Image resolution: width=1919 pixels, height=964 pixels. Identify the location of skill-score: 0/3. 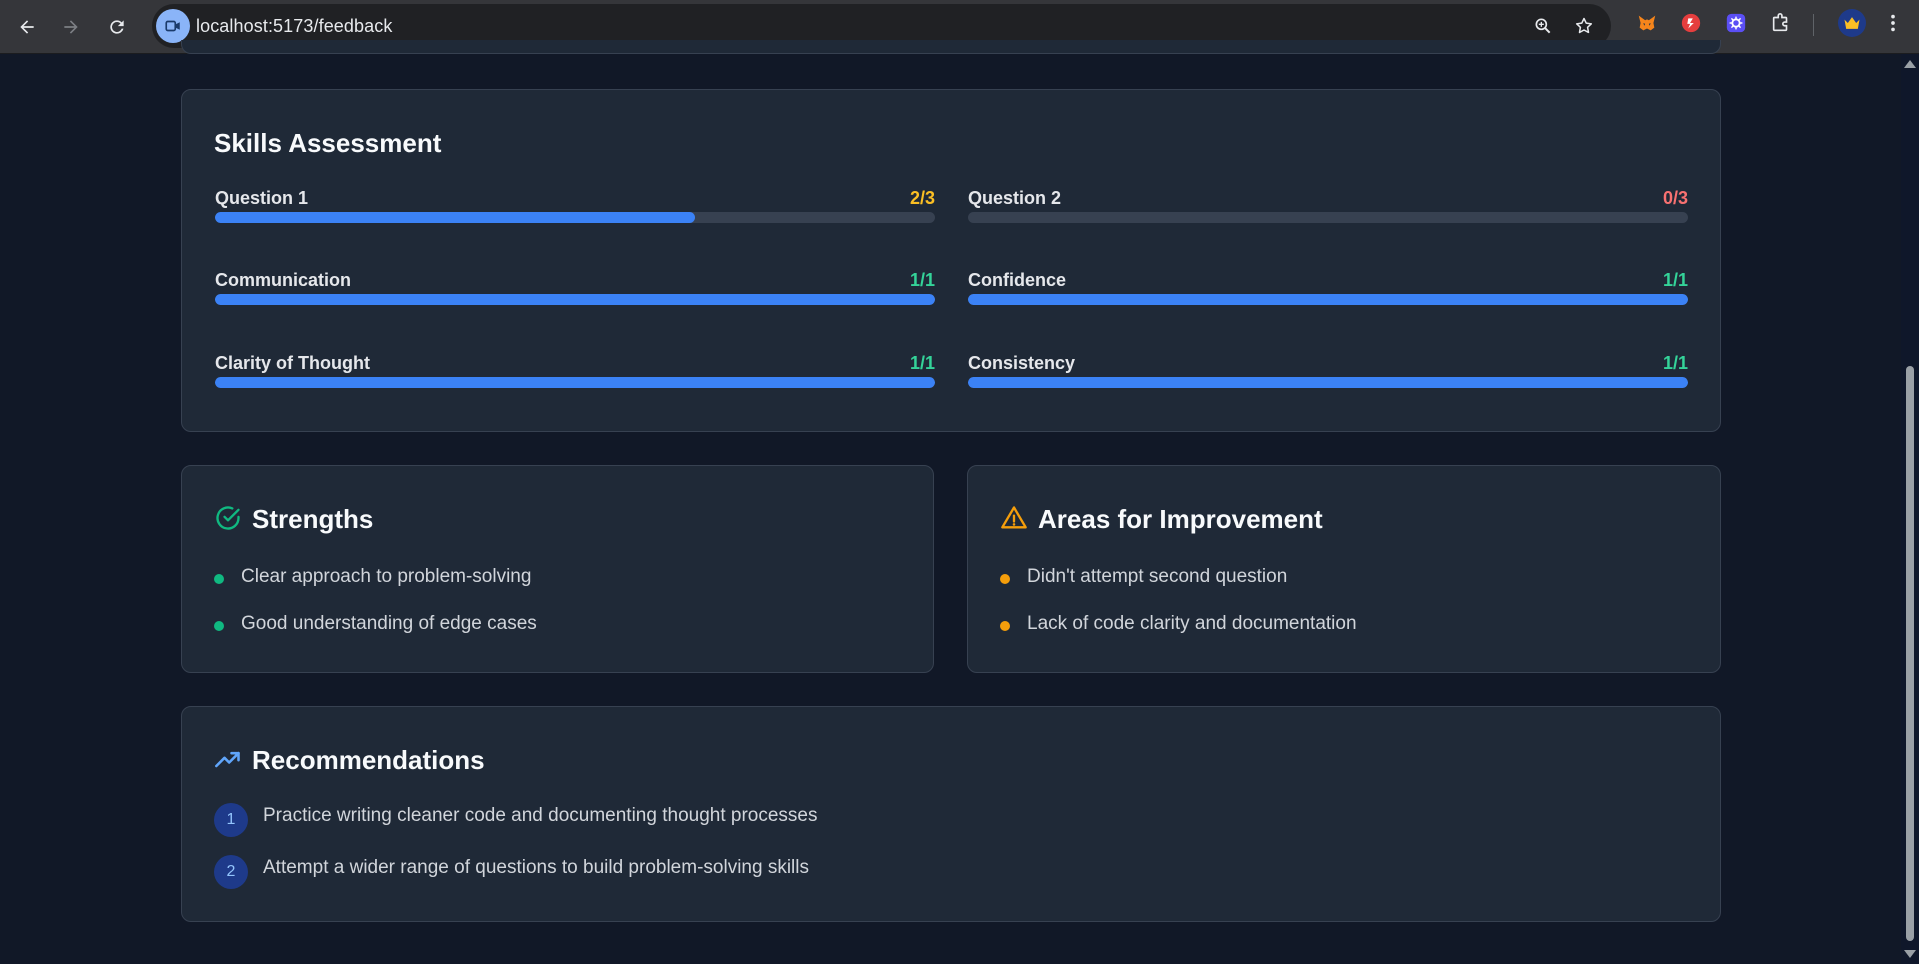
(1675, 198).